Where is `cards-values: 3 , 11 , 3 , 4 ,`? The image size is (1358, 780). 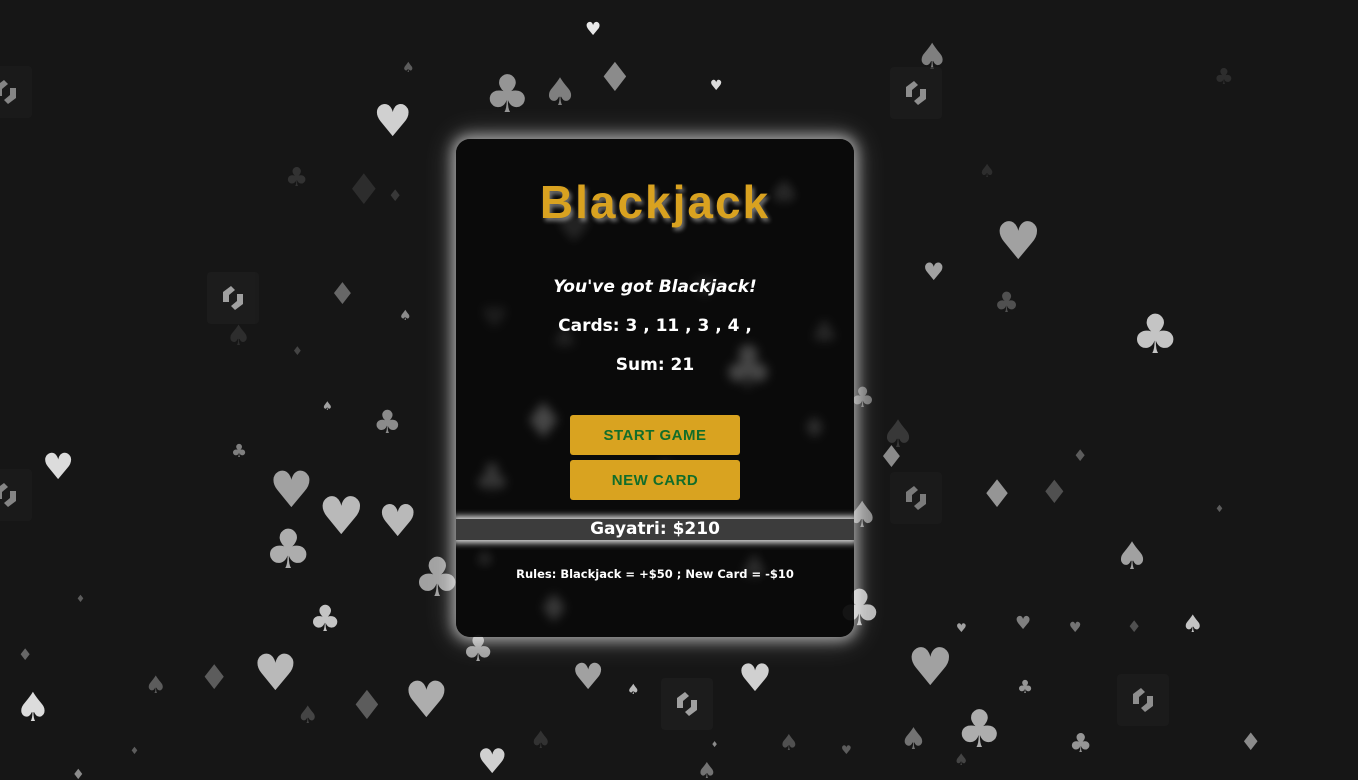
cards-values: 3 , 11 , 3 , 4 , is located at coordinates (688, 326).